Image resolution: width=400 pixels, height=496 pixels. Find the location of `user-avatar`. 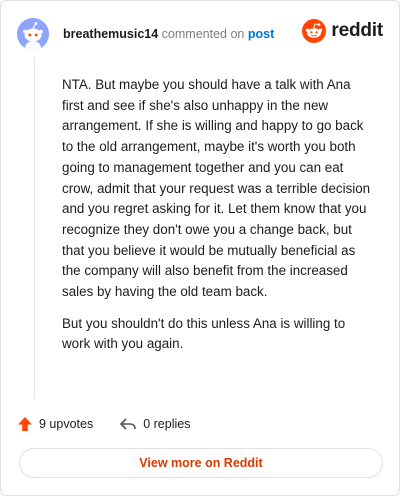

user-avatar is located at coordinates (33, 34).